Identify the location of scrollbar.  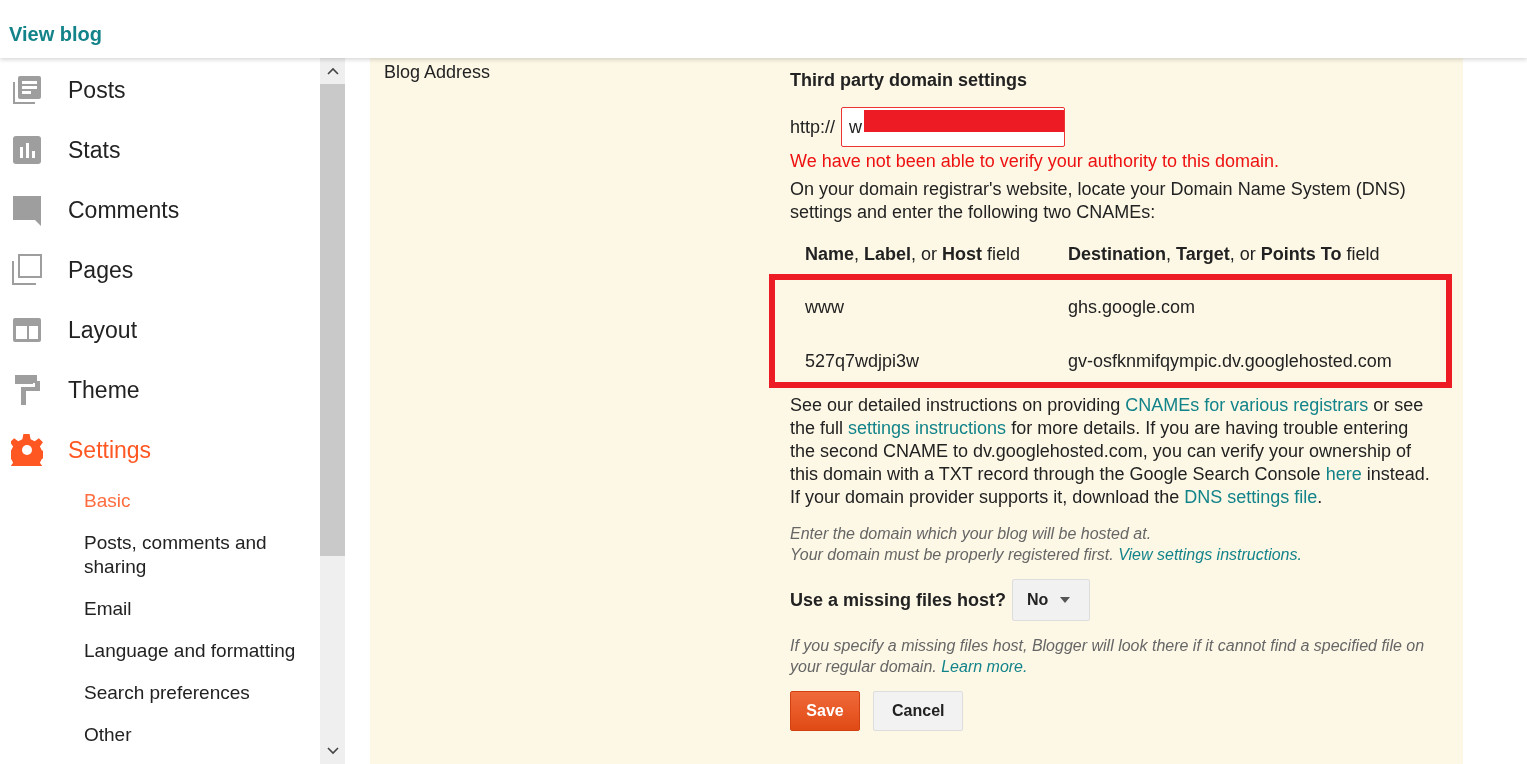
(332, 411).